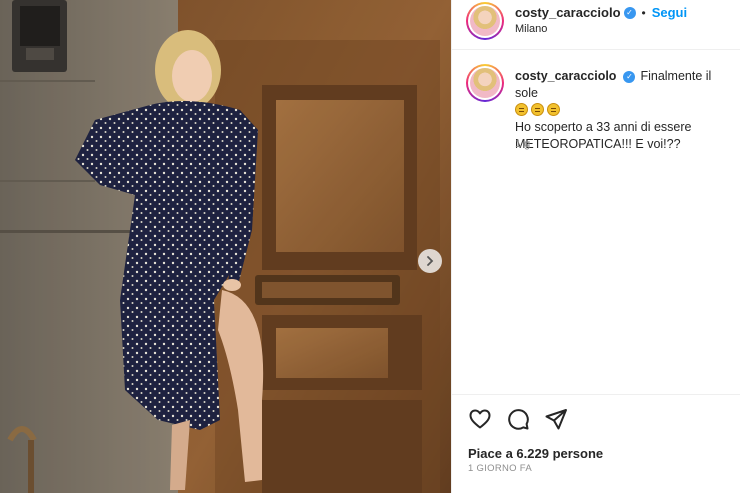  I want to click on caption-avatar, so click(485, 83).